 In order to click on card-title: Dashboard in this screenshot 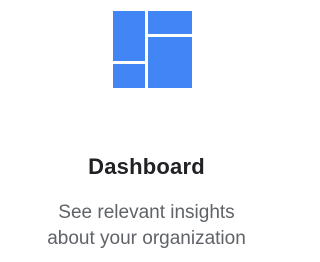, I will do `click(146, 166)`.